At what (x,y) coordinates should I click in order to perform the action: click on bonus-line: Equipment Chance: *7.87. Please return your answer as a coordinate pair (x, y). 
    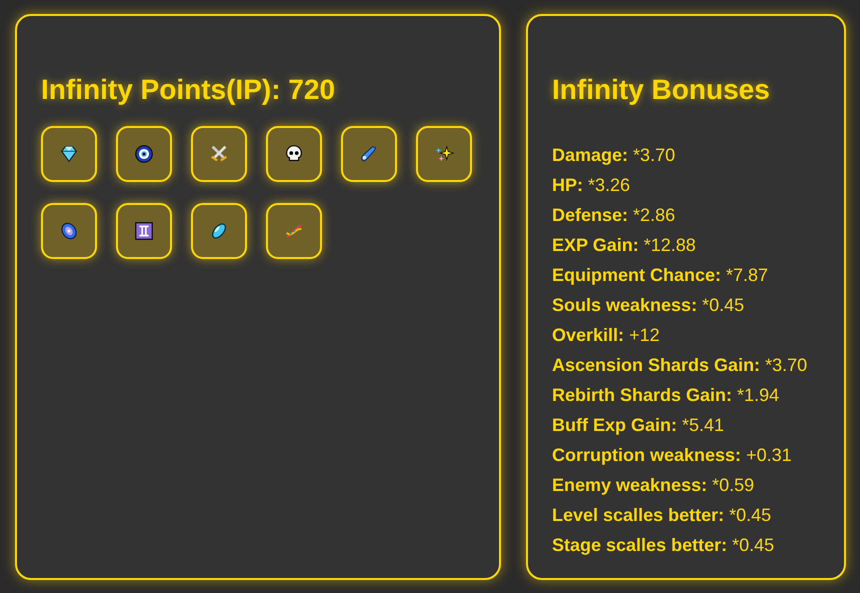
    Looking at the image, I should click on (661, 275).